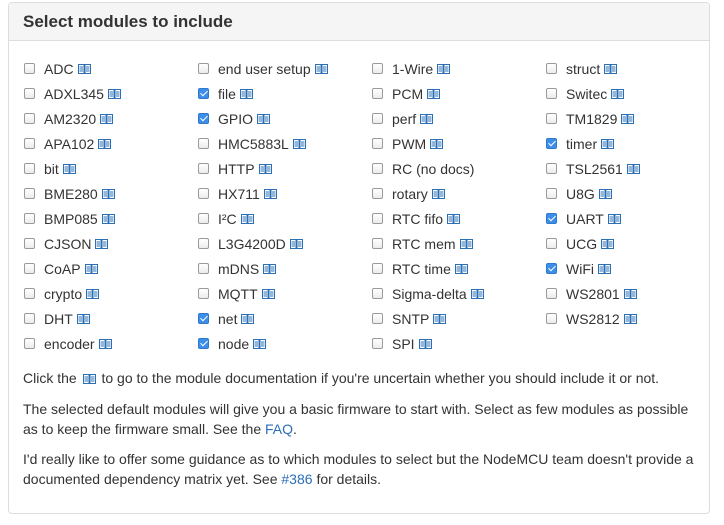  What do you see at coordinates (111, 243) in the screenshot?
I see `module-cjson: CJSON` at bounding box center [111, 243].